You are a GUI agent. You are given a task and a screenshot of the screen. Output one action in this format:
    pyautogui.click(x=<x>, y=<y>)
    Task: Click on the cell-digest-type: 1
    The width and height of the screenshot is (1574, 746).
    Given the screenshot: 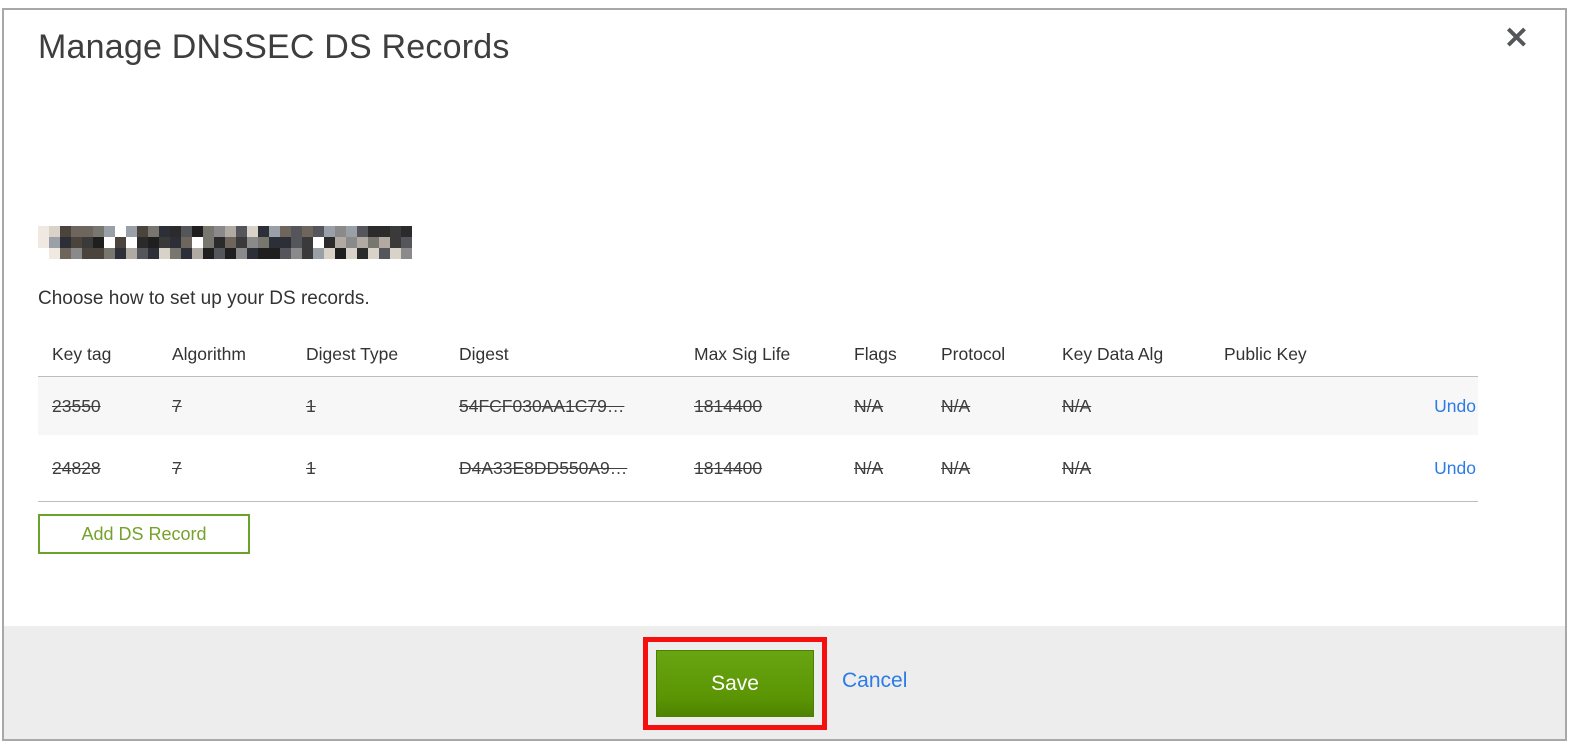 What is the action you would take?
    pyautogui.click(x=311, y=405)
    